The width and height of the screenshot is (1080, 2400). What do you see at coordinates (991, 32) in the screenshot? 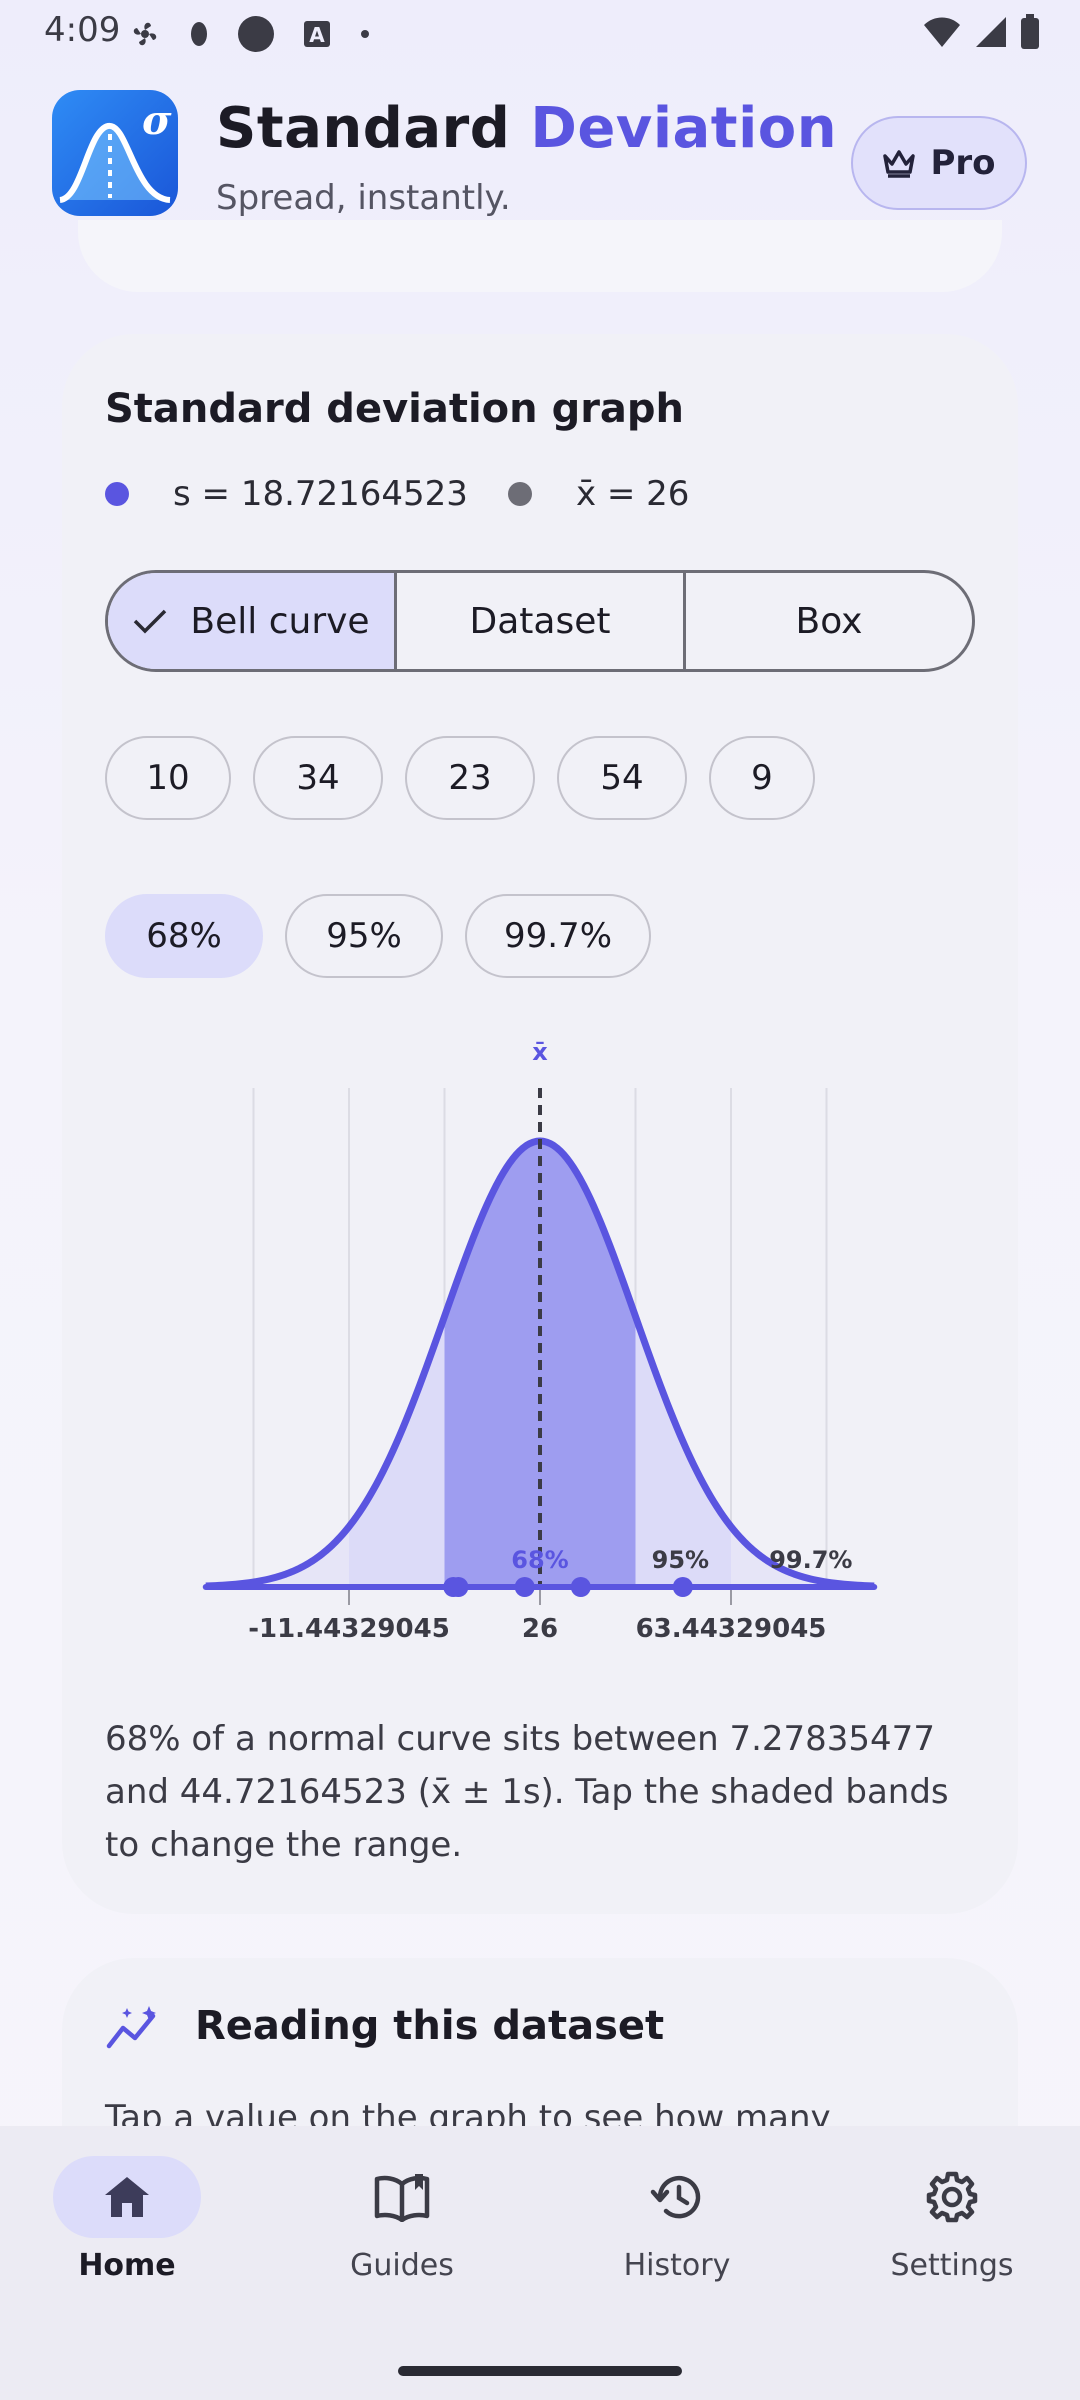
I see `signal-icon` at bounding box center [991, 32].